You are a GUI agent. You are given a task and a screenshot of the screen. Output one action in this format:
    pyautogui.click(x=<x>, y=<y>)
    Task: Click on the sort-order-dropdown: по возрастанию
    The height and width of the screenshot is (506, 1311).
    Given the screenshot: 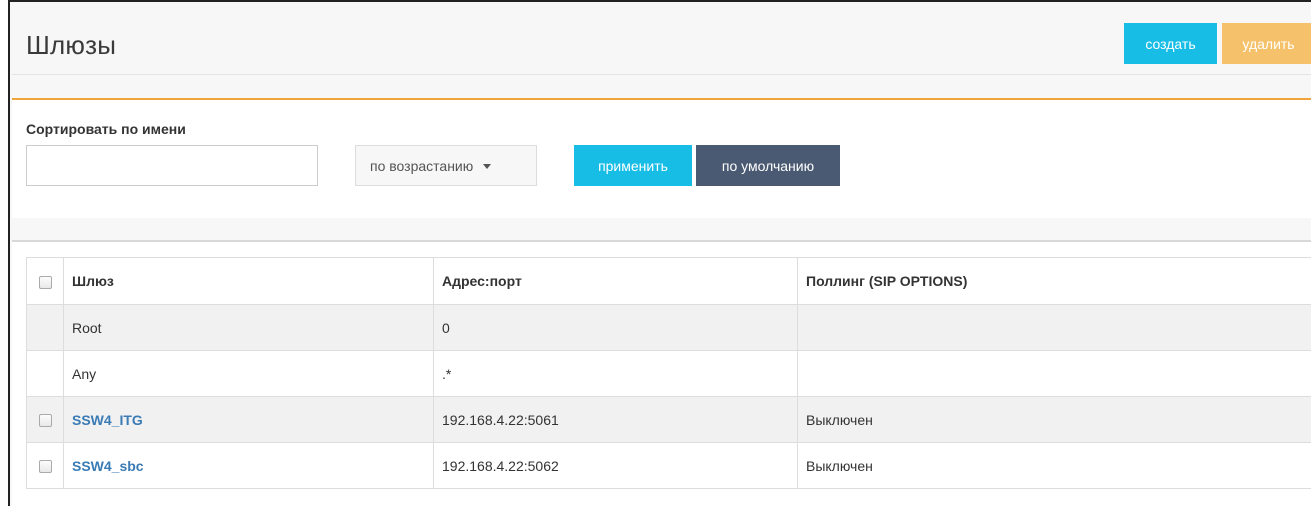 What is the action you would take?
    pyautogui.click(x=446, y=165)
    